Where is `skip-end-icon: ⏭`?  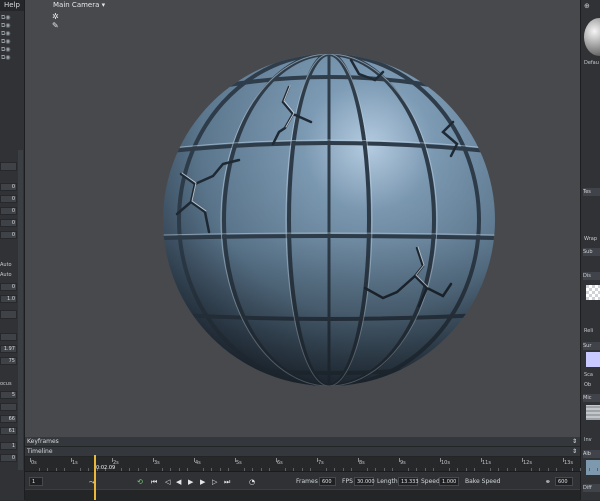
skip-end-icon: ⏭ is located at coordinates (227, 482).